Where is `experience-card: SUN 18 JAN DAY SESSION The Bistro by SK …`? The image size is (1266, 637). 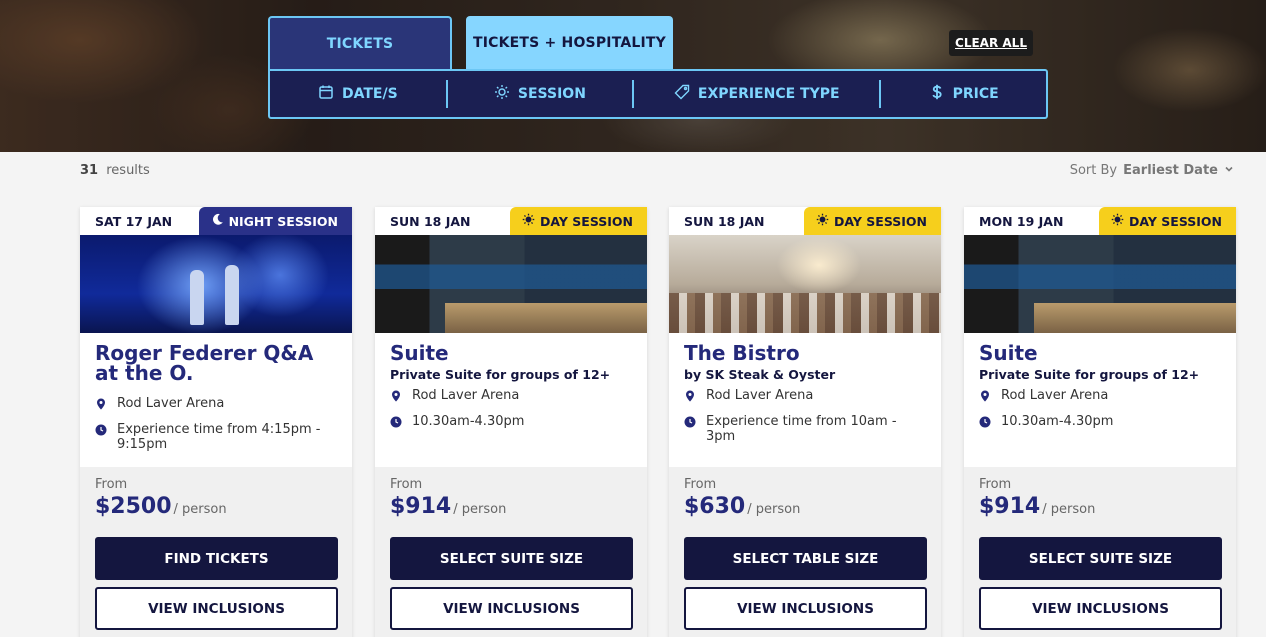 experience-card: SUN 18 JAN DAY SESSION The Bistro by SK … is located at coordinates (805, 422).